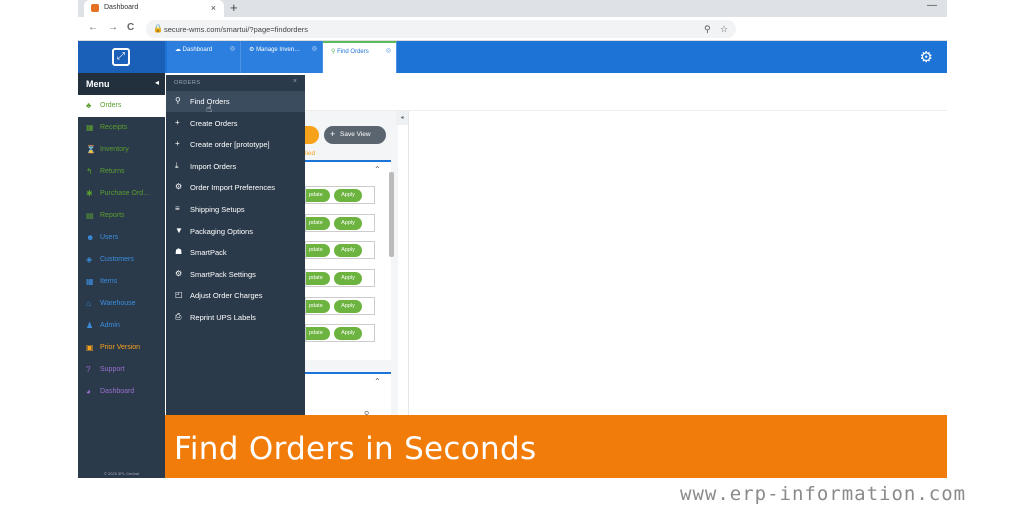  Describe the element at coordinates (230, 145) in the screenshot. I see `menu-item-label: Create order [prototype]` at that location.